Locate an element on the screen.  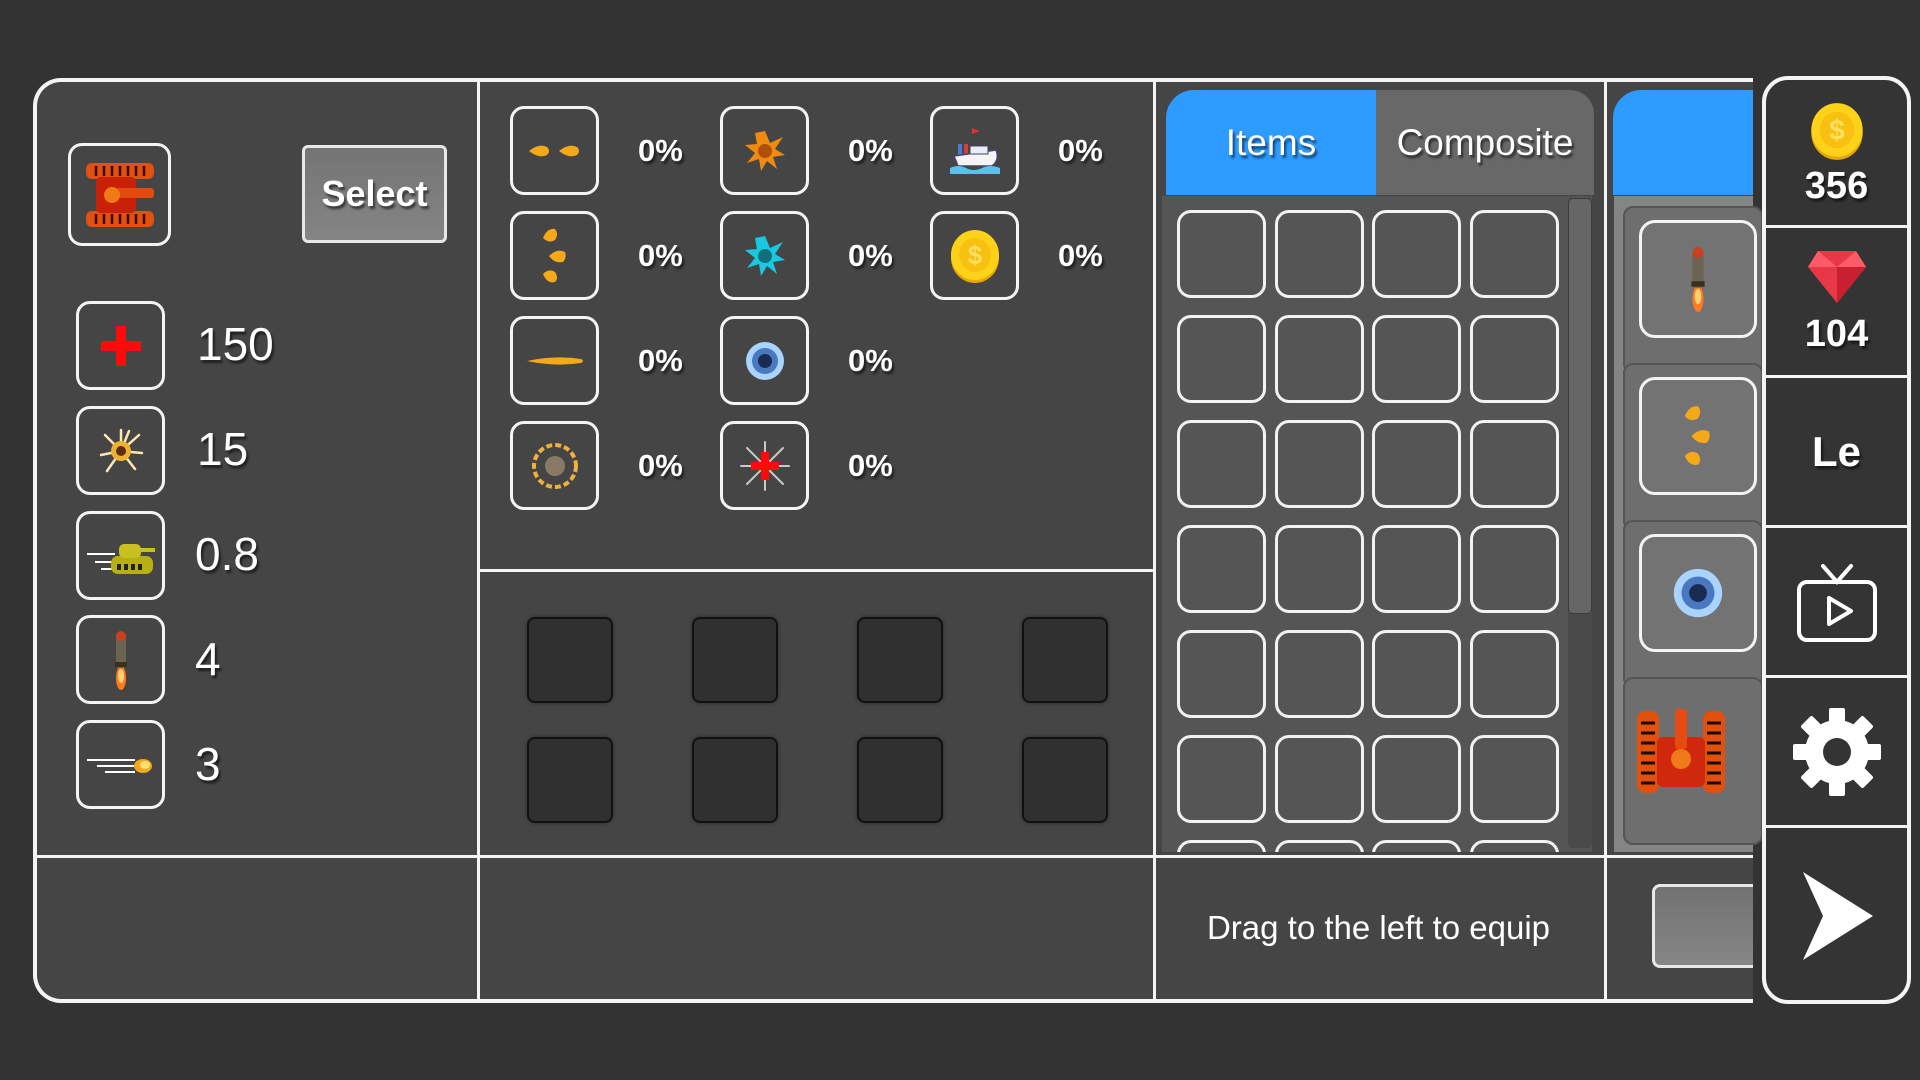
coin-count: 356 is located at coordinates (1836, 185).